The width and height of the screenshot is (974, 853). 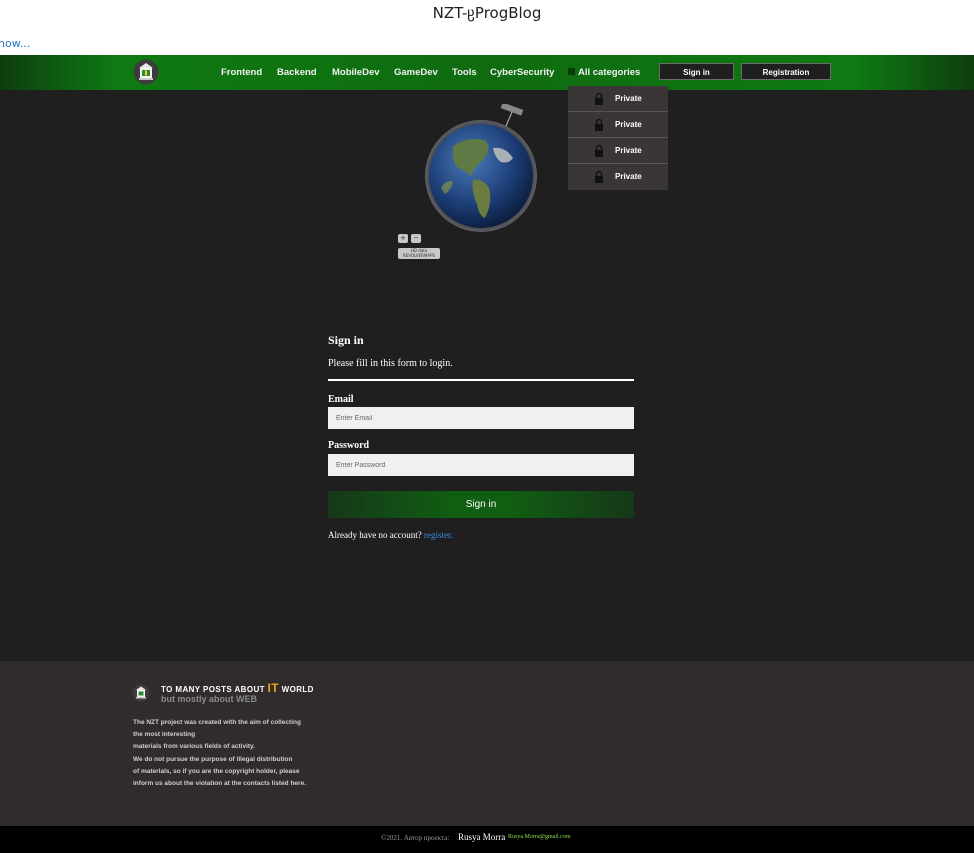 I want to click on author-email-link: Rusya.Morra@gmail.com, so click(x=539, y=837).